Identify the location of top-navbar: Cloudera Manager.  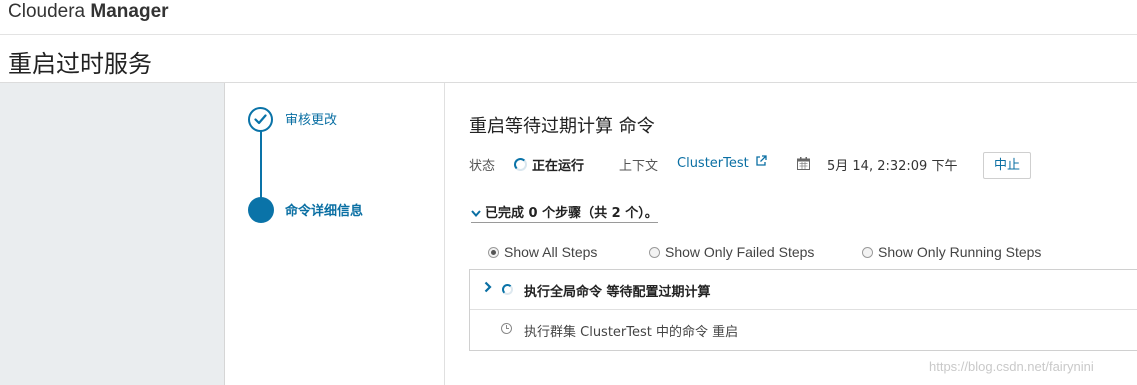
(568, 17).